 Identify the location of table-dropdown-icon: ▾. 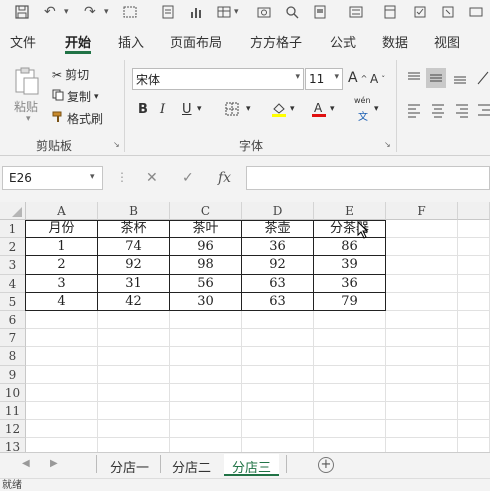
(236, 12).